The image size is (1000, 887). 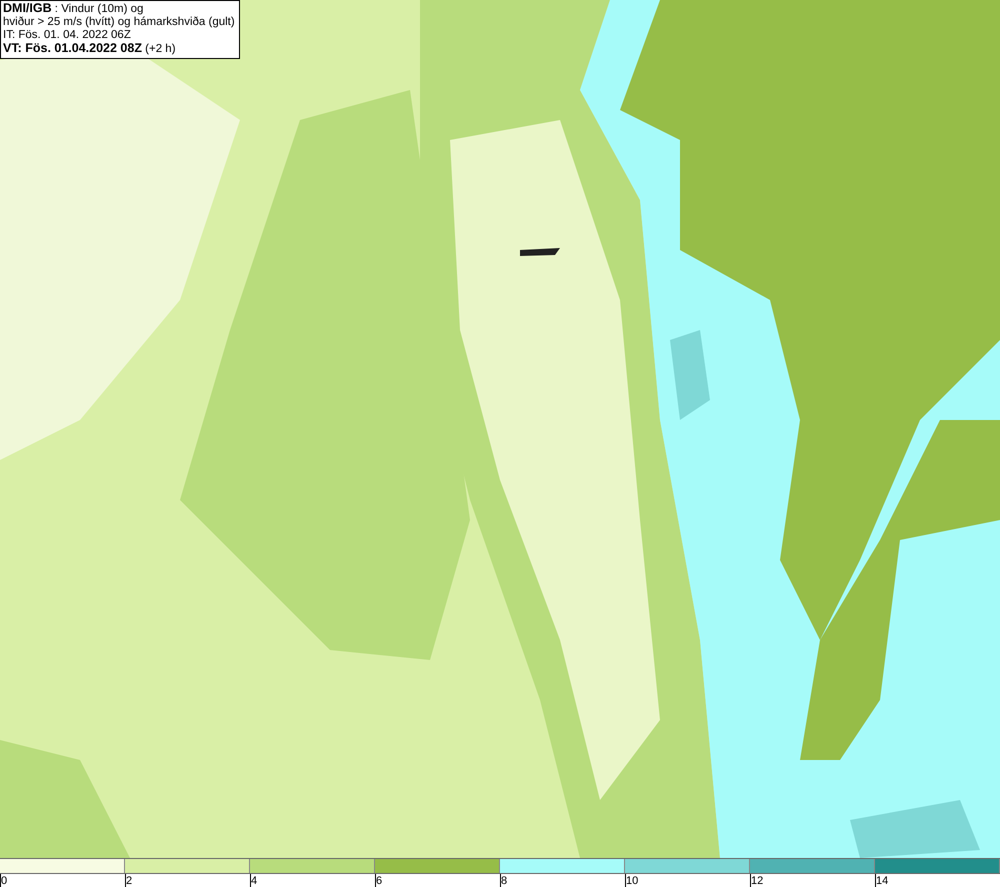 What do you see at coordinates (129, 881) in the screenshot?
I see `scale-label: 2` at bounding box center [129, 881].